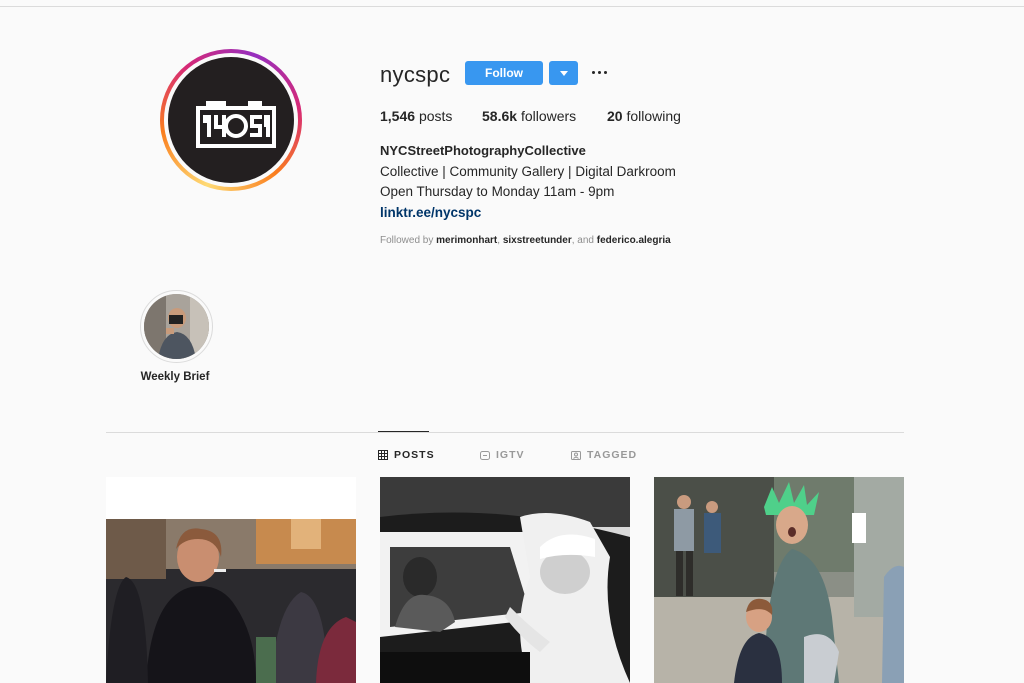 Image resolution: width=1024 pixels, height=683 pixels. Describe the element at coordinates (529, 116) in the screenshot. I see `followers-link: 58.6k followers` at that location.